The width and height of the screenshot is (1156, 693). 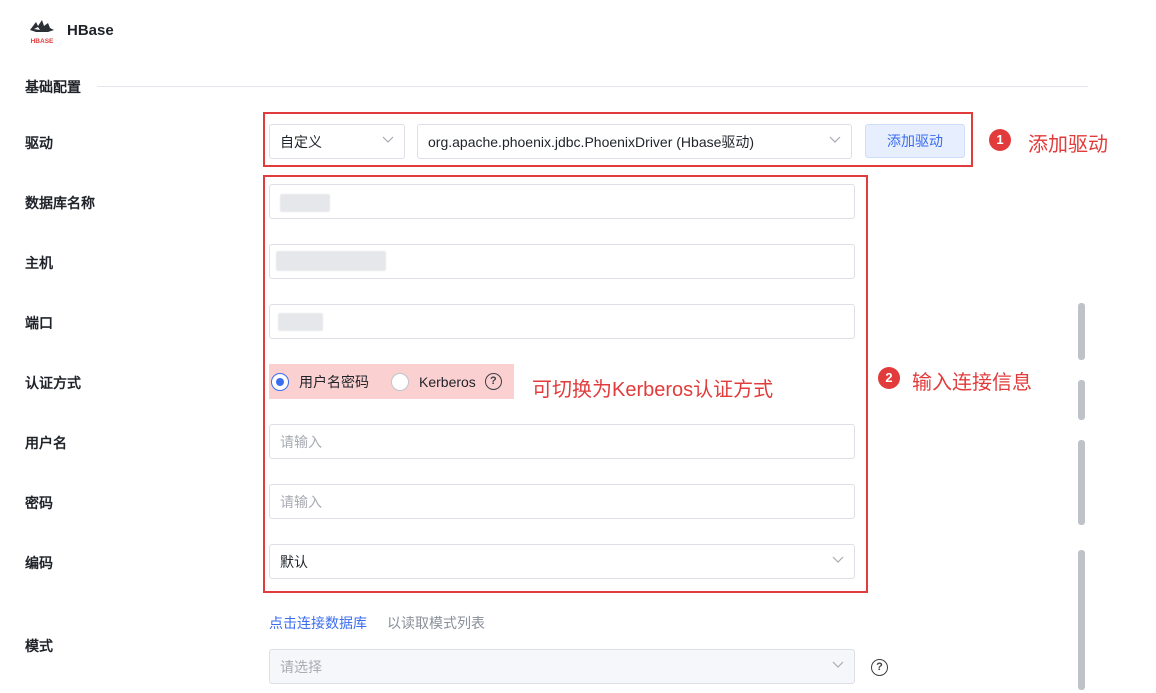 I want to click on app-title: HBase, so click(x=90, y=30).